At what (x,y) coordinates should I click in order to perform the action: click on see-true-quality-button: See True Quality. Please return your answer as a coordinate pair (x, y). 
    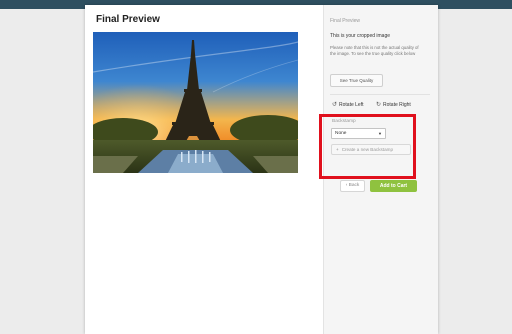
    Looking at the image, I should click on (356, 80).